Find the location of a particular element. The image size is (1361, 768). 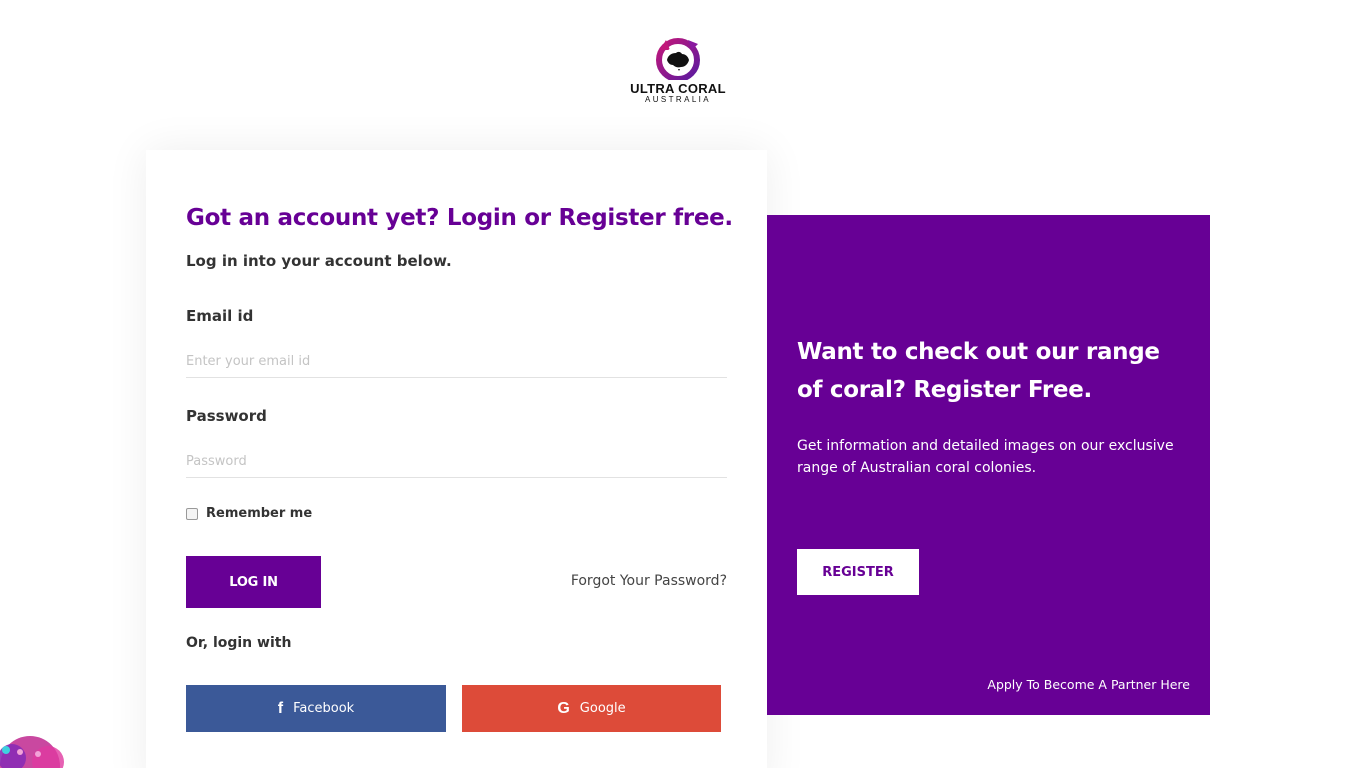

google-login-label: Google is located at coordinates (602, 708).